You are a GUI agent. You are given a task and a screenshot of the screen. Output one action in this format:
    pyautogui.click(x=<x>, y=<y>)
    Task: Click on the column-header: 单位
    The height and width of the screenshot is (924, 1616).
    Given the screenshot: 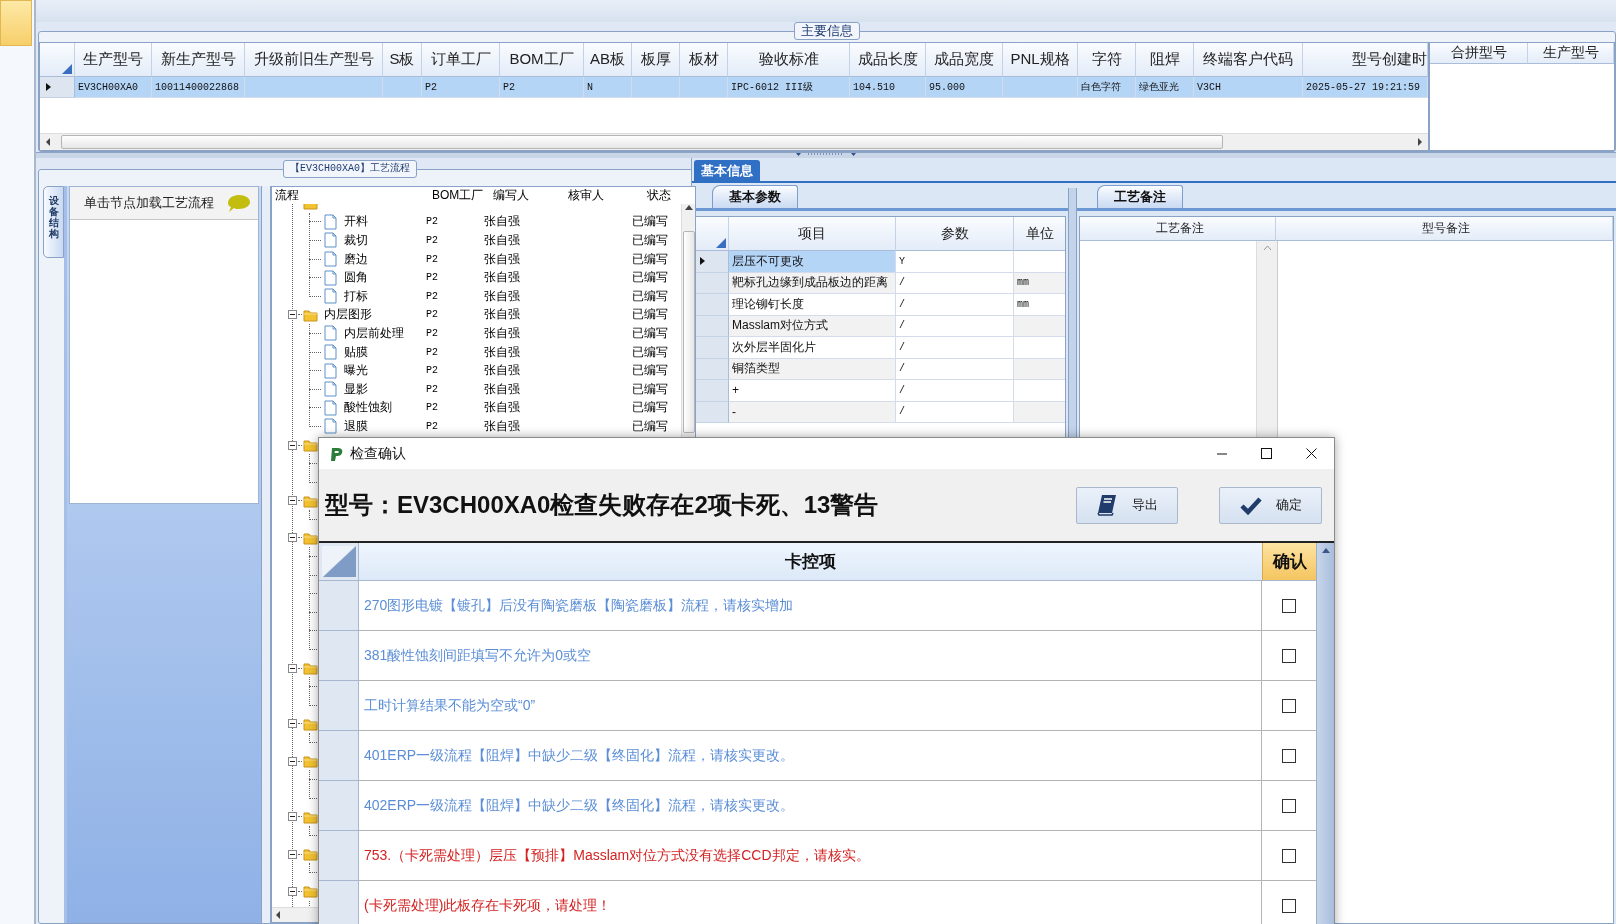 What is the action you would take?
    pyautogui.click(x=1039, y=234)
    